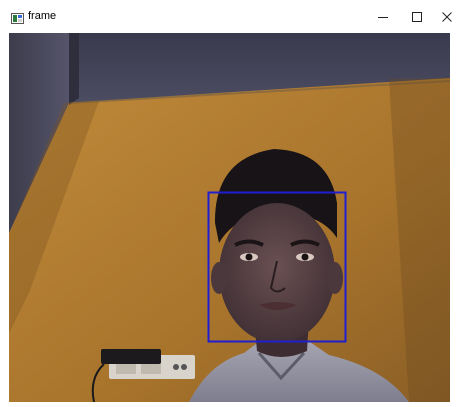 The height and width of the screenshot is (407, 459). What do you see at coordinates (42, 16) in the screenshot?
I see `window-title: frame` at bounding box center [42, 16].